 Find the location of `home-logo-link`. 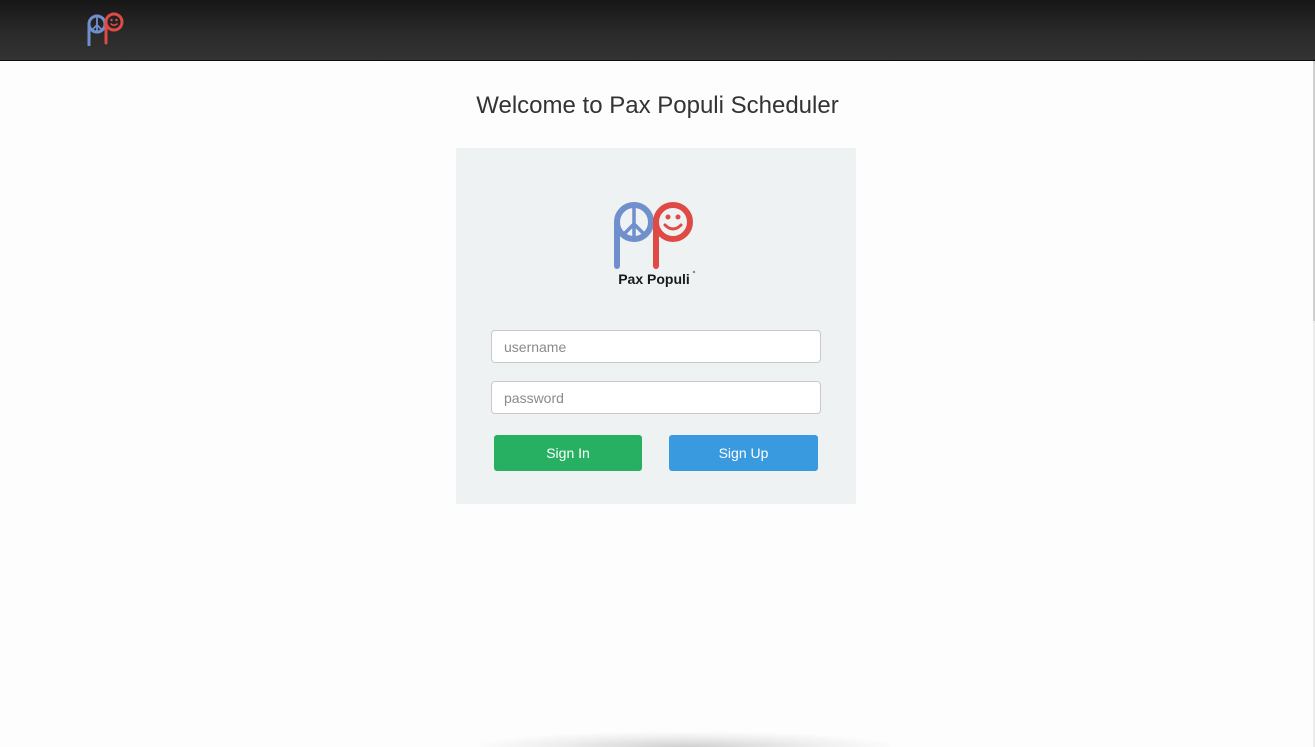

home-logo-link is located at coordinates (106, 29).